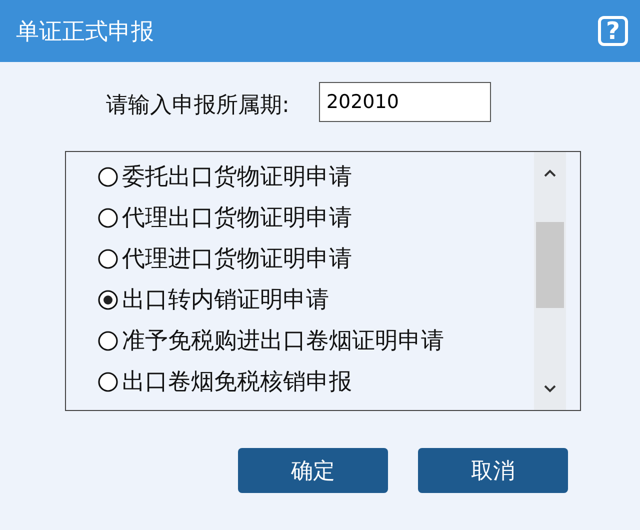 The height and width of the screenshot is (530, 640). I want to click on scrollbar, so click(550, 281).